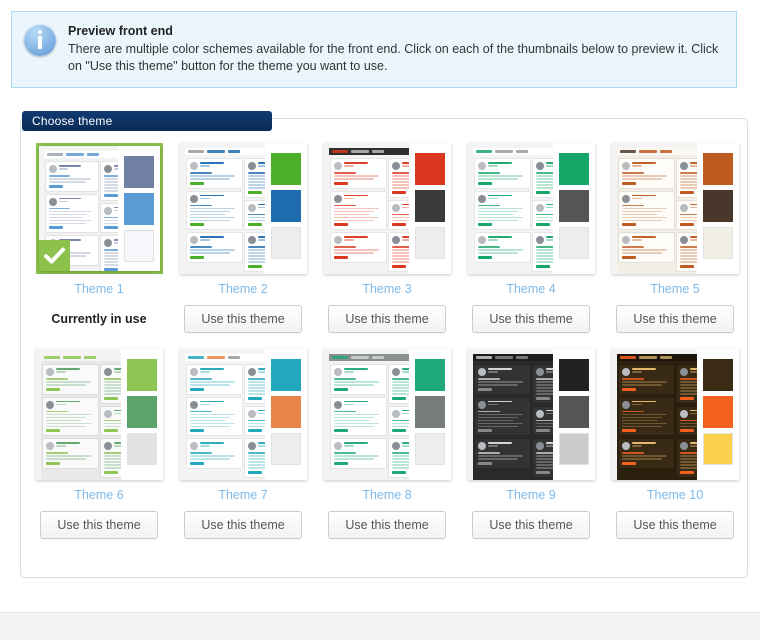  Describe the element at coordinates (675, 319) in the screenshot. I see `use-this-theme-button-5: Use this theme` at that location.